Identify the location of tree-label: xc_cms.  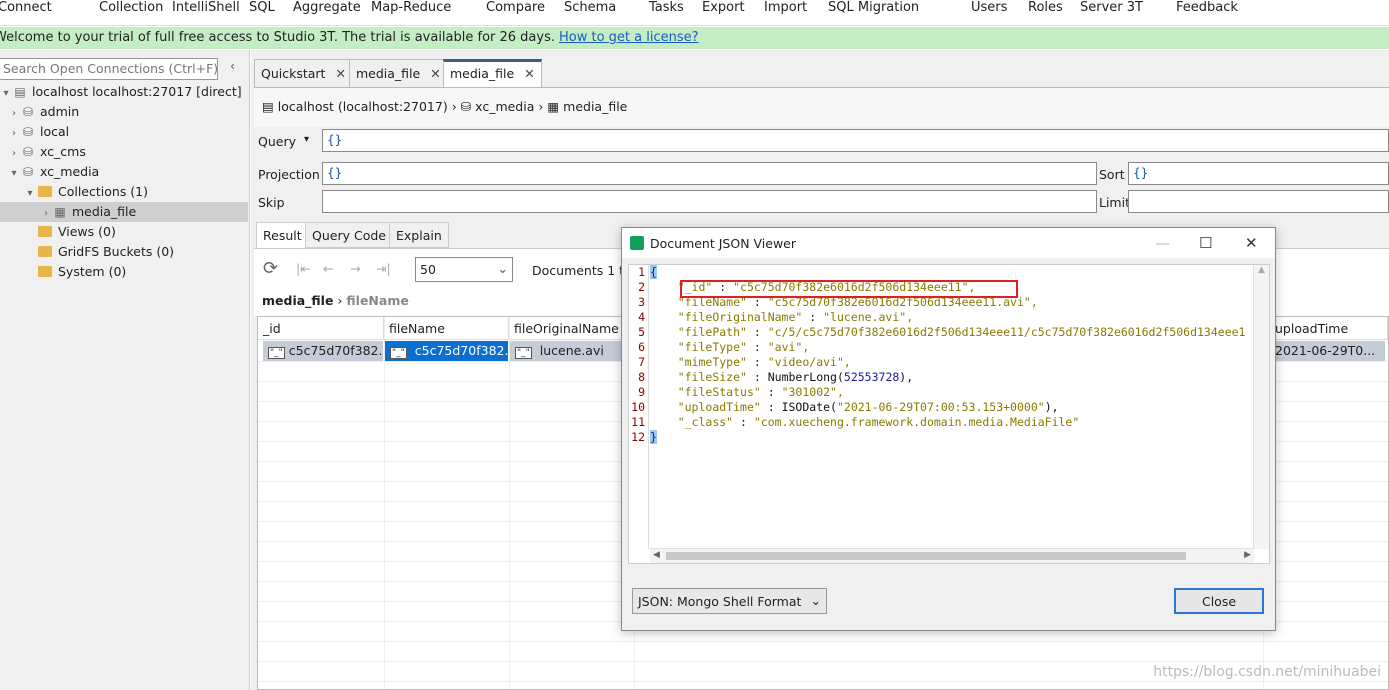
(62, 151).